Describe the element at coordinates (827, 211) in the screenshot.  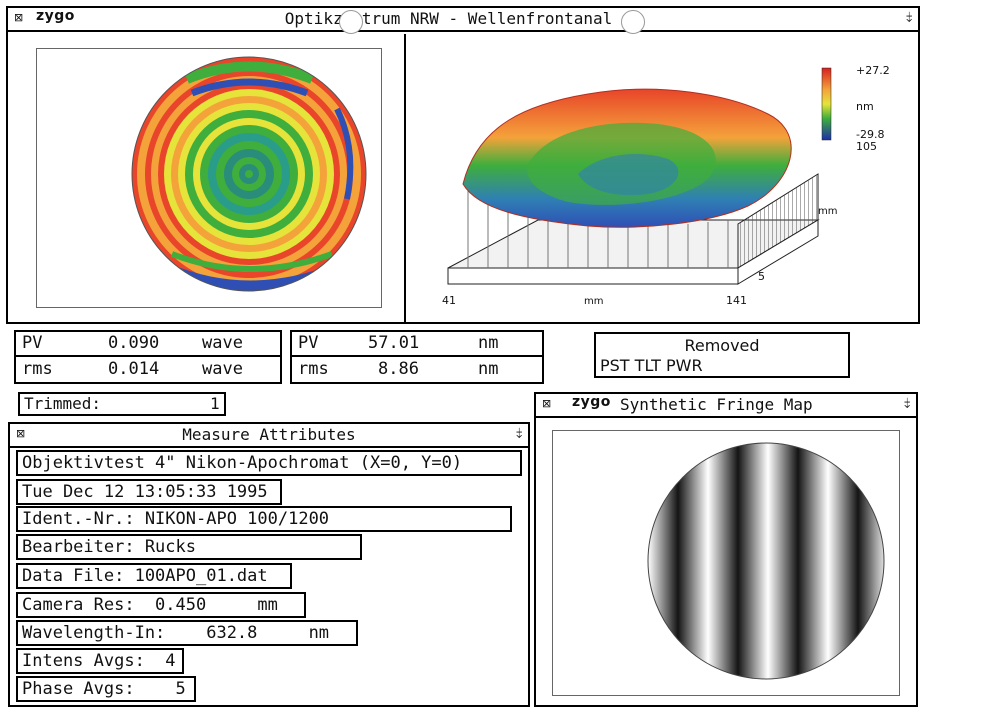
I see `axis-y-unit-label: mm` at that location.